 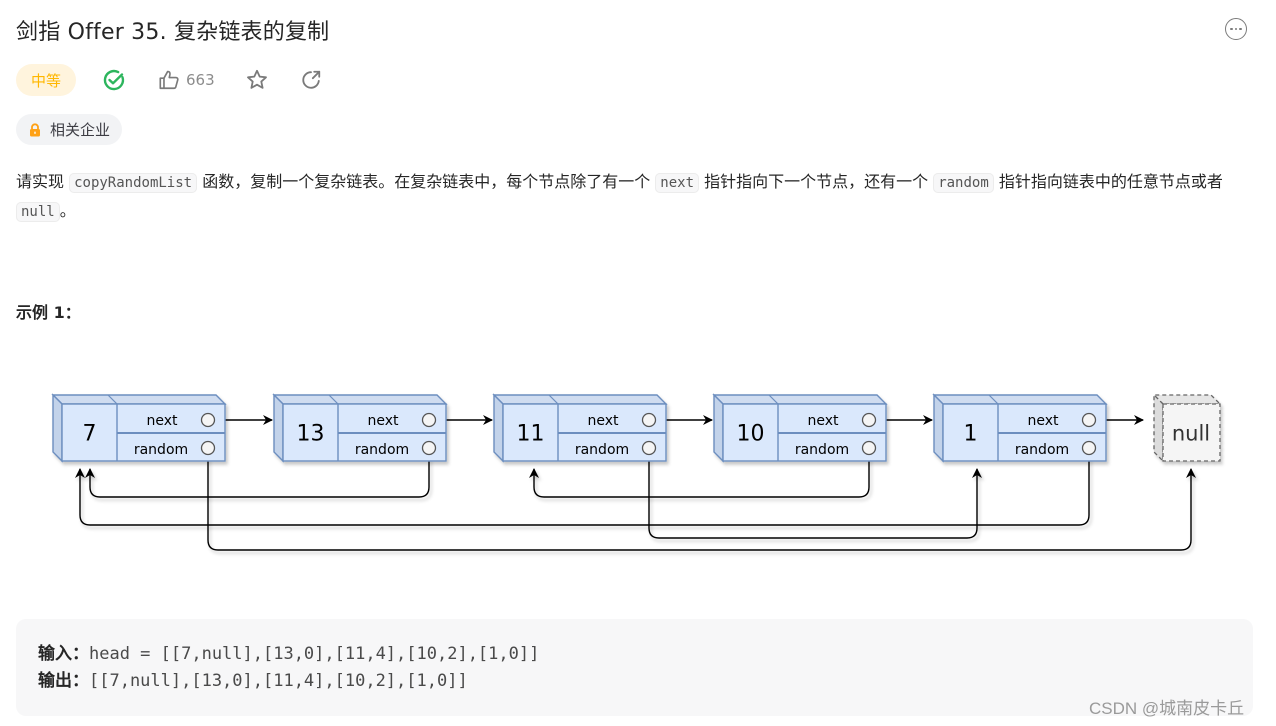 What do you see at coordinates (46, 80) in the screenshot?
I see `difficulty-badge: 中等` at bounding box center [46, 80].